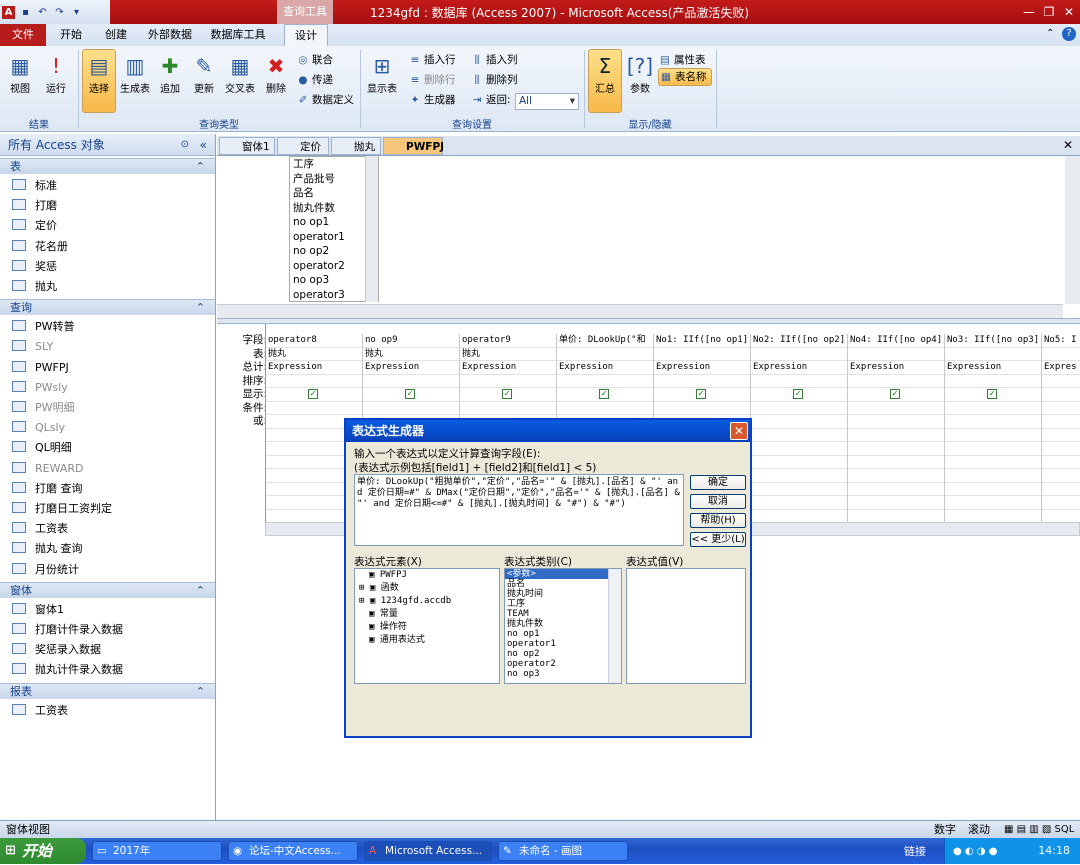 The width and height of the screenshot is (1080, 865). What do you see at coordinates (276, 73) in the screenshot?
I see `delete-query-button: ✖ 删除` at bounding box center [276, 73].